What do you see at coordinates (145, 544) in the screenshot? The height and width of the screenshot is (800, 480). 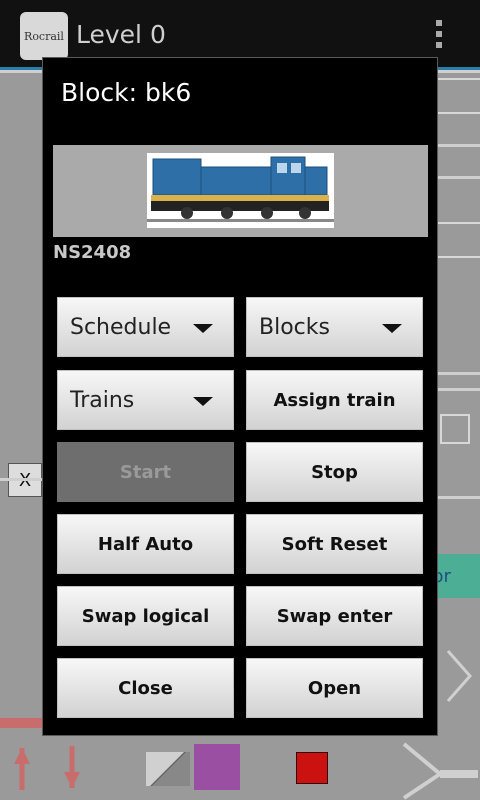 I see `half-auto-button: Half Auto` at bounding box center [145, 544].